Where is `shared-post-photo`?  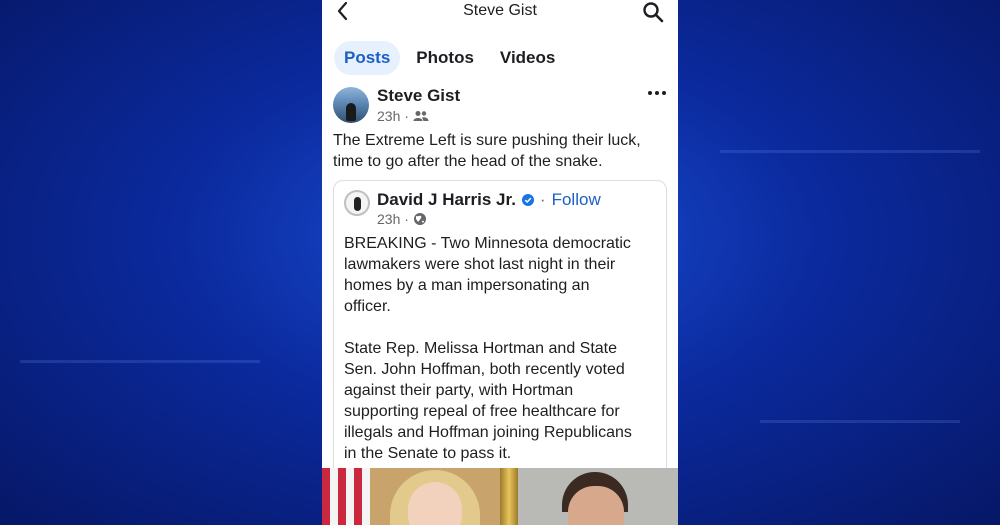 shared-post-photo is located at coordinates (500, 496).